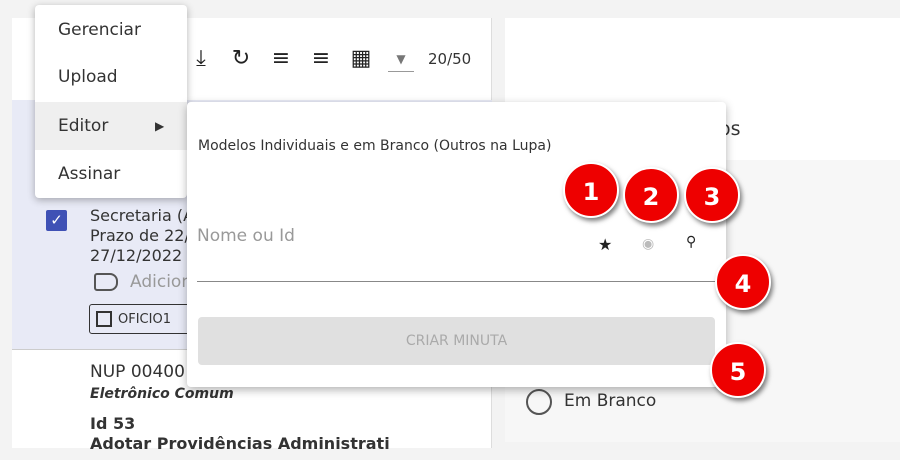 Image resolution: width=900 pixels, height=460 pixels. I want to click on document-chip: OFICIO1, so click(144, 319).